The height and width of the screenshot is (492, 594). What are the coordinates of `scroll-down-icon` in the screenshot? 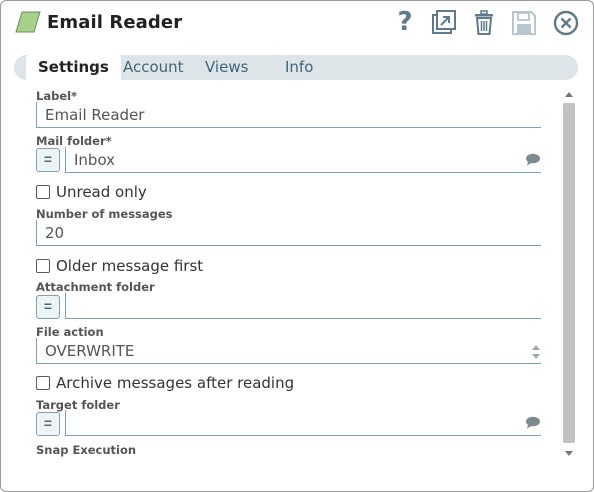 It's located at (569, 453).